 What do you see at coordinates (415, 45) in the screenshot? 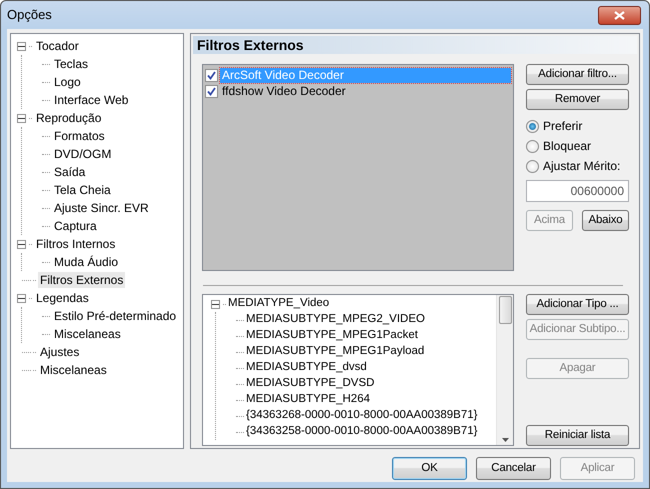
I see `page-title: Filtros Externos` at bounding box center [415, 45].